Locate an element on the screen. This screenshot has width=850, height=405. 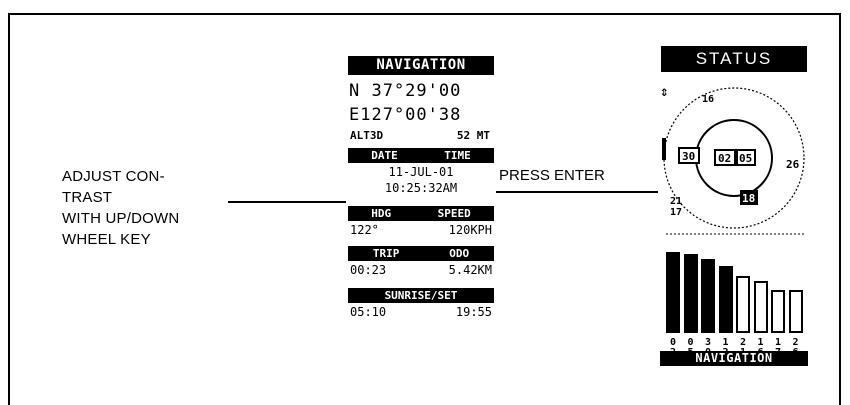
sunrise-header: SUNRISE/SET is located at coordinates (421, 295).